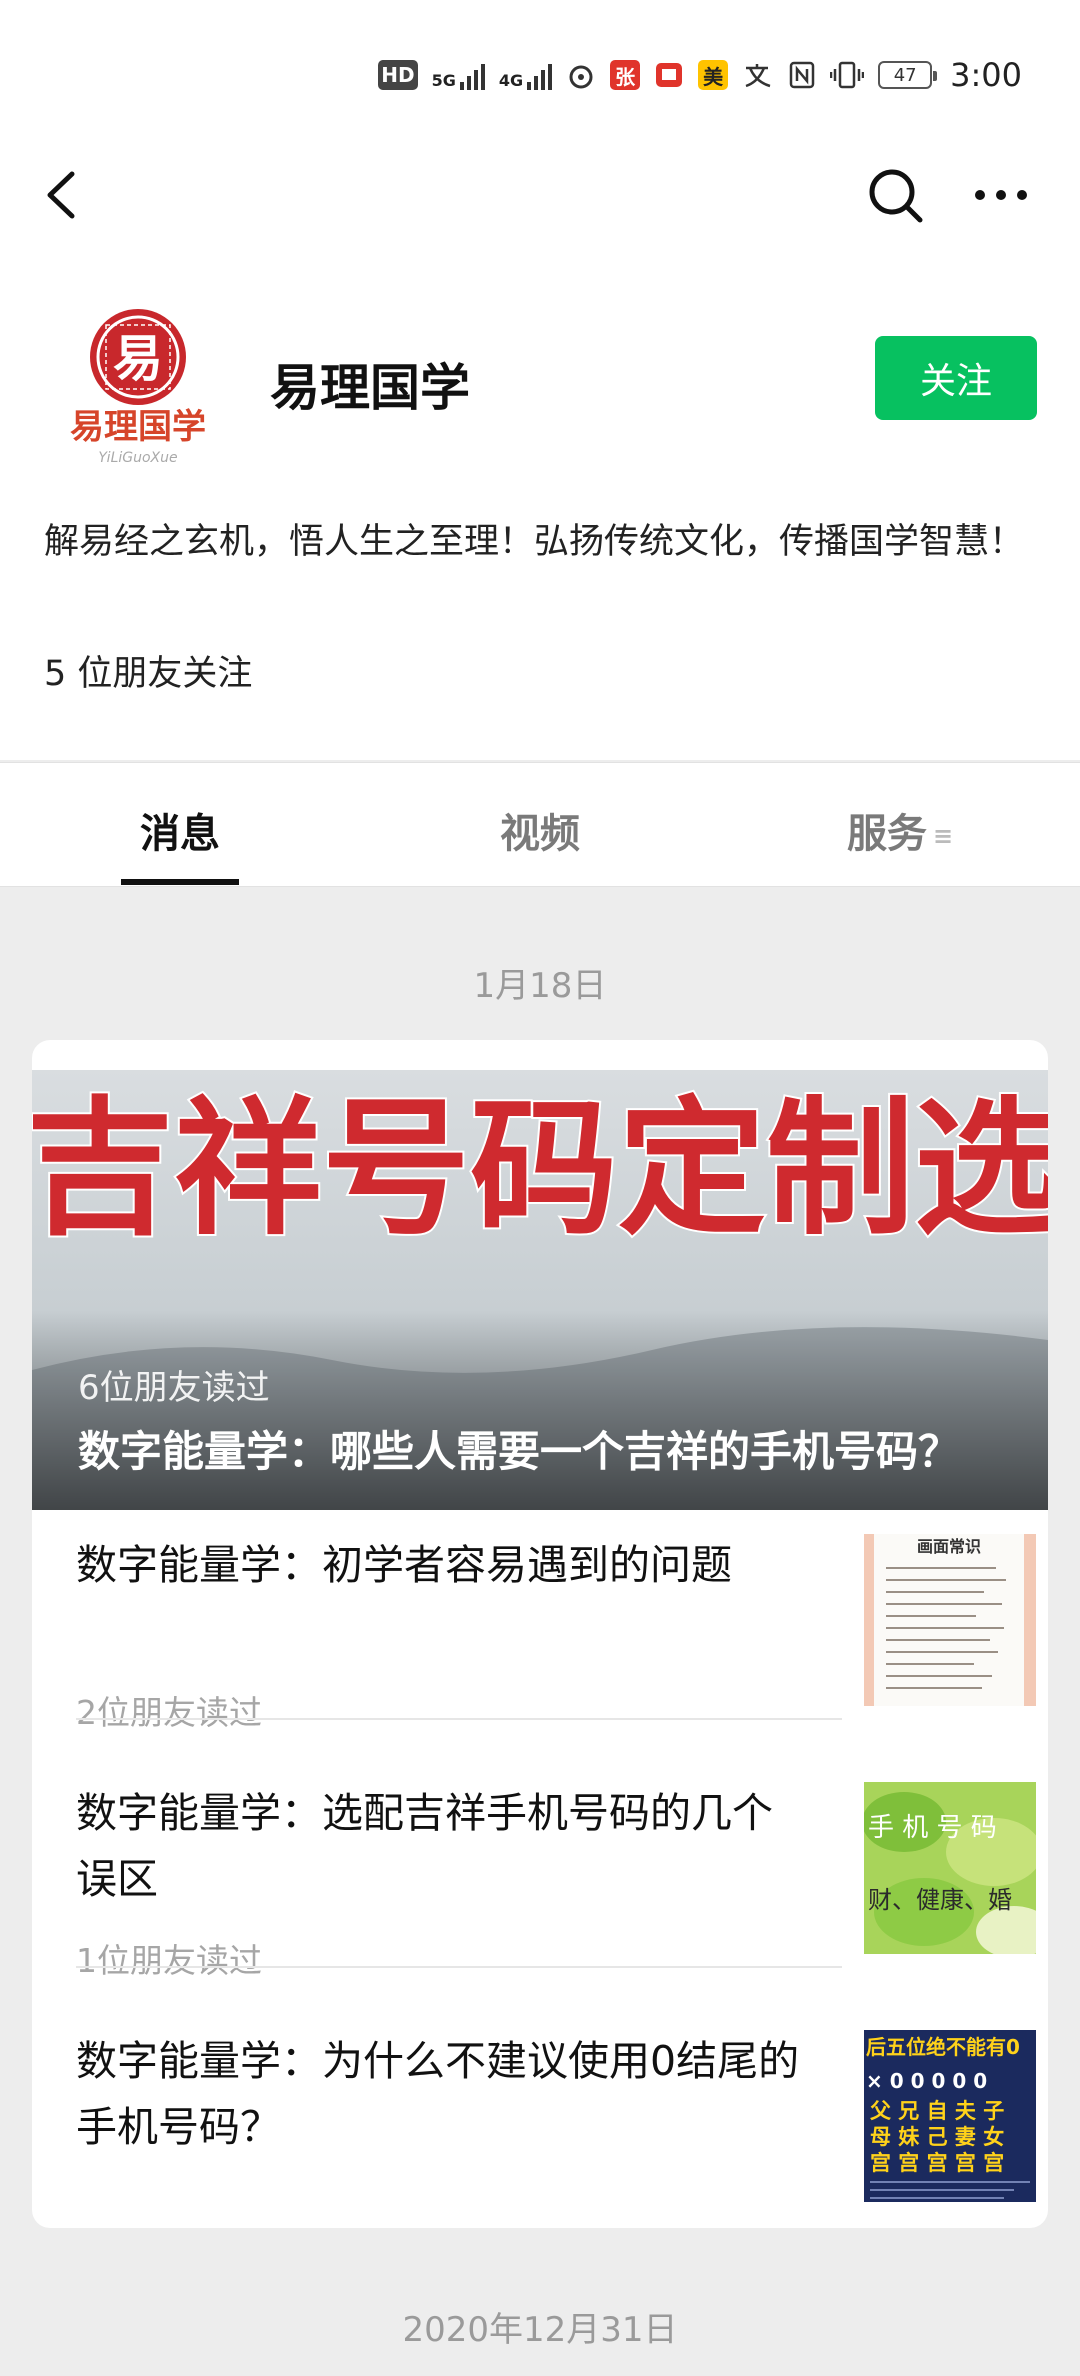 The height and width of the screenshot is (2376, 1080). What do you see at coordinates (404, 1565) in the screenshot?
I see `article-title: 数字能量学：初学者容易遇到的问题` at bounding box center [404, 1565].